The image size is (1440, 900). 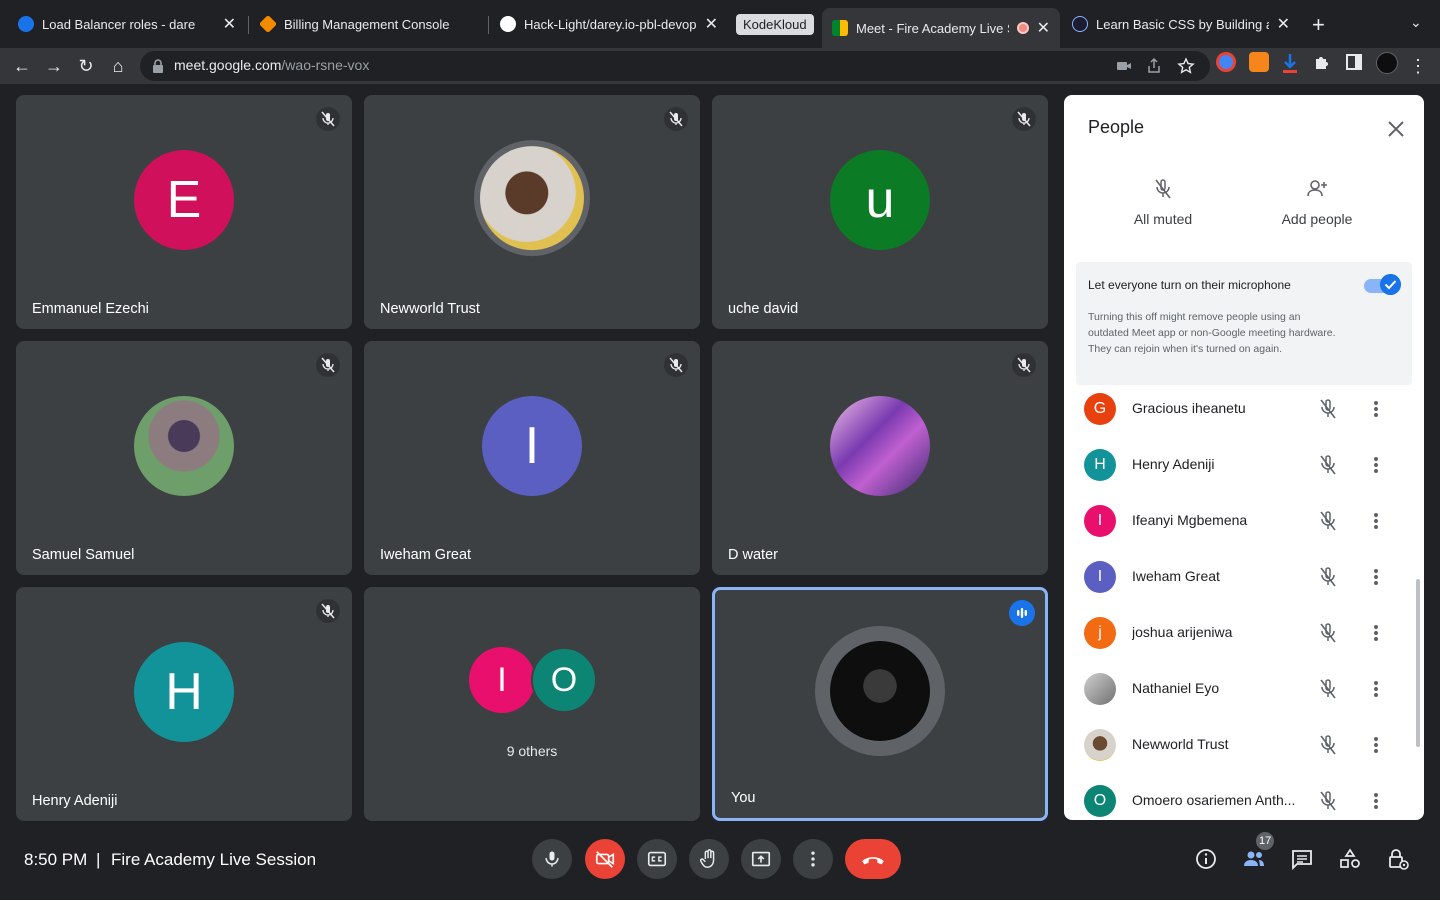 What do you see at coordinates (941, 28) in the screenshot?
I see `browser-tab-active: Meet - Fire Academy Live S ✕` at bounding box center [941, 28].